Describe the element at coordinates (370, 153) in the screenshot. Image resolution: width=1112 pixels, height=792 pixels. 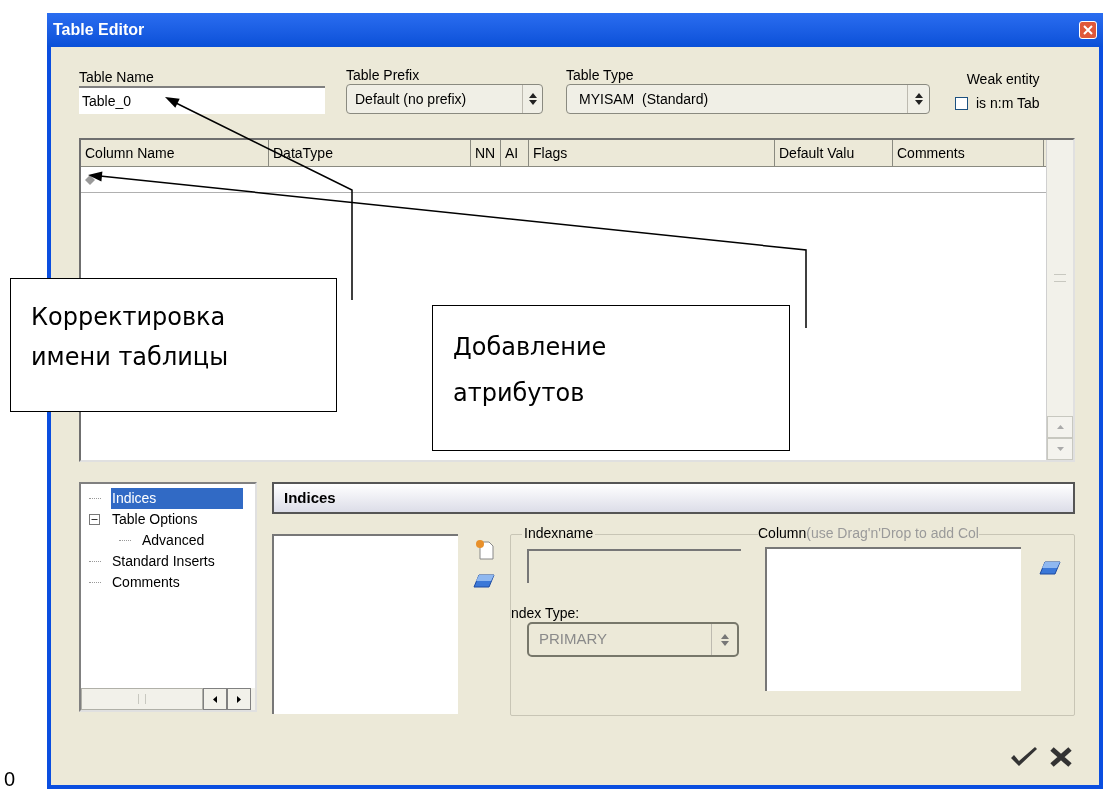
I see `column-header: DataType` at that location.